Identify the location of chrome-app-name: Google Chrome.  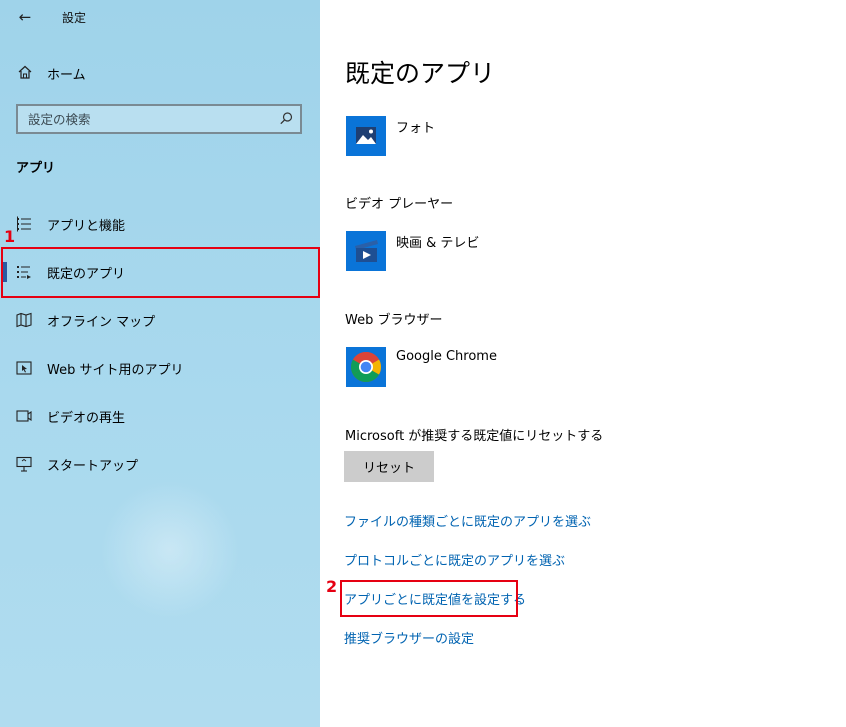
(446, 356).